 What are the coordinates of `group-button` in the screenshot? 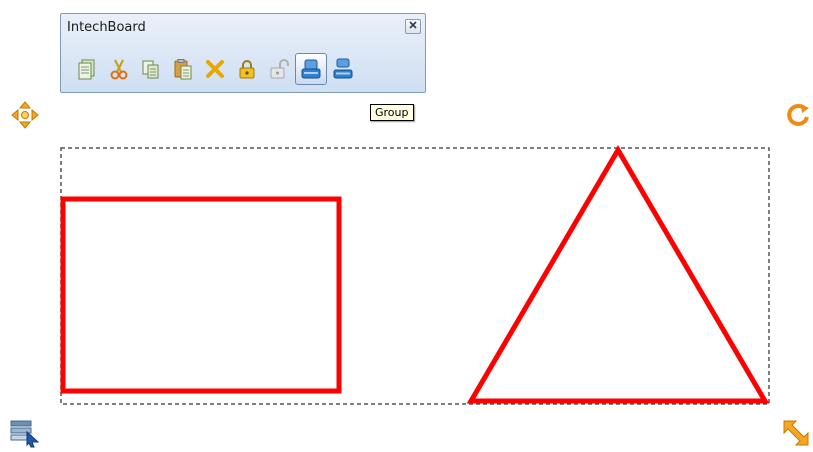 It's located at (311, 69).